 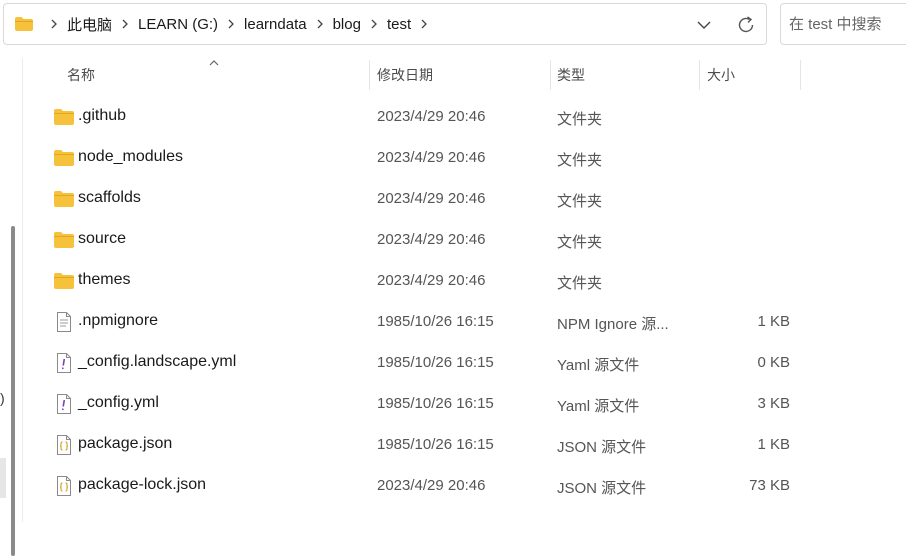 I want to click on column-header: 名称 修改日期 类型 大小, so click(x=465, y=75).